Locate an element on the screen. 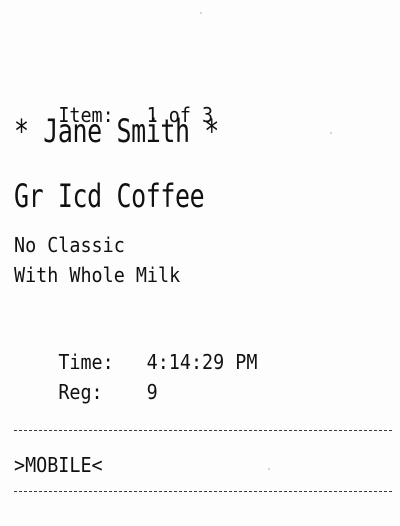 The image size is (400, 526). customer-name: * Jane Smith * is located at coordinates (116, 131).